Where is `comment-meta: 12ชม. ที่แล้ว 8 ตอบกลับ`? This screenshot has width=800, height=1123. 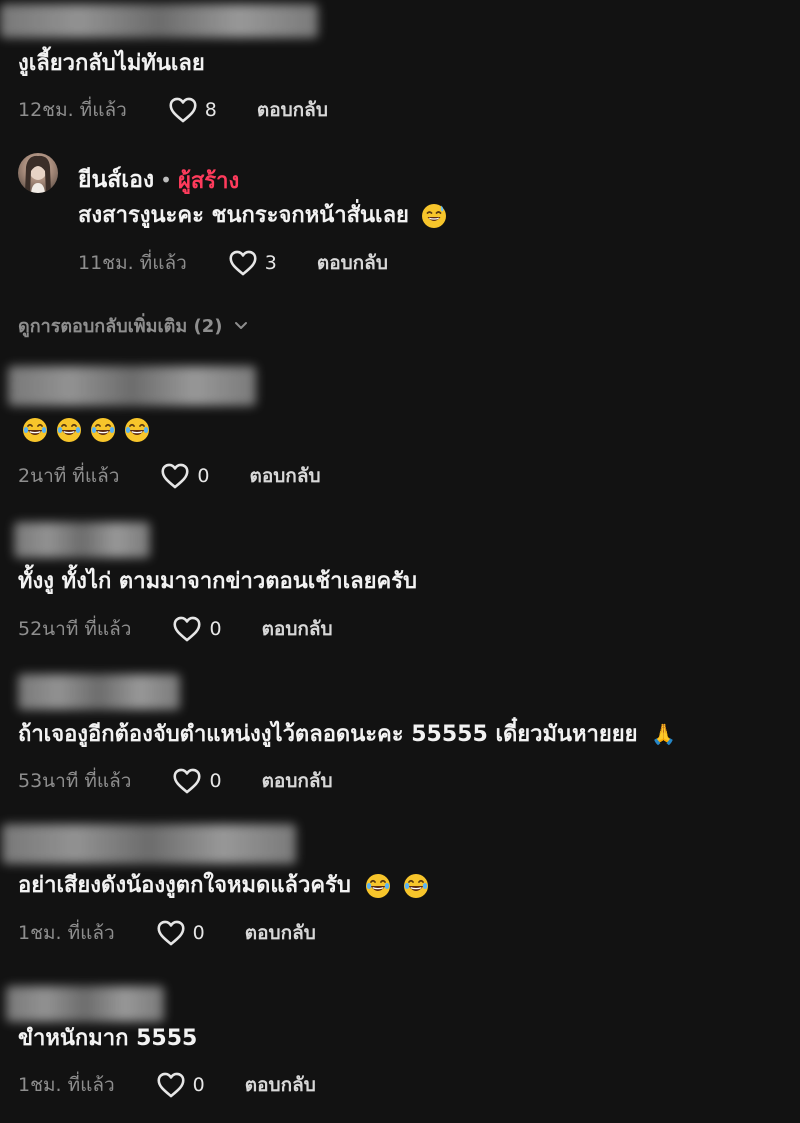
comment-meta: 12ชม. ที่แล้ว 8 ตอบกลับ is located at coordinates (173, 110).